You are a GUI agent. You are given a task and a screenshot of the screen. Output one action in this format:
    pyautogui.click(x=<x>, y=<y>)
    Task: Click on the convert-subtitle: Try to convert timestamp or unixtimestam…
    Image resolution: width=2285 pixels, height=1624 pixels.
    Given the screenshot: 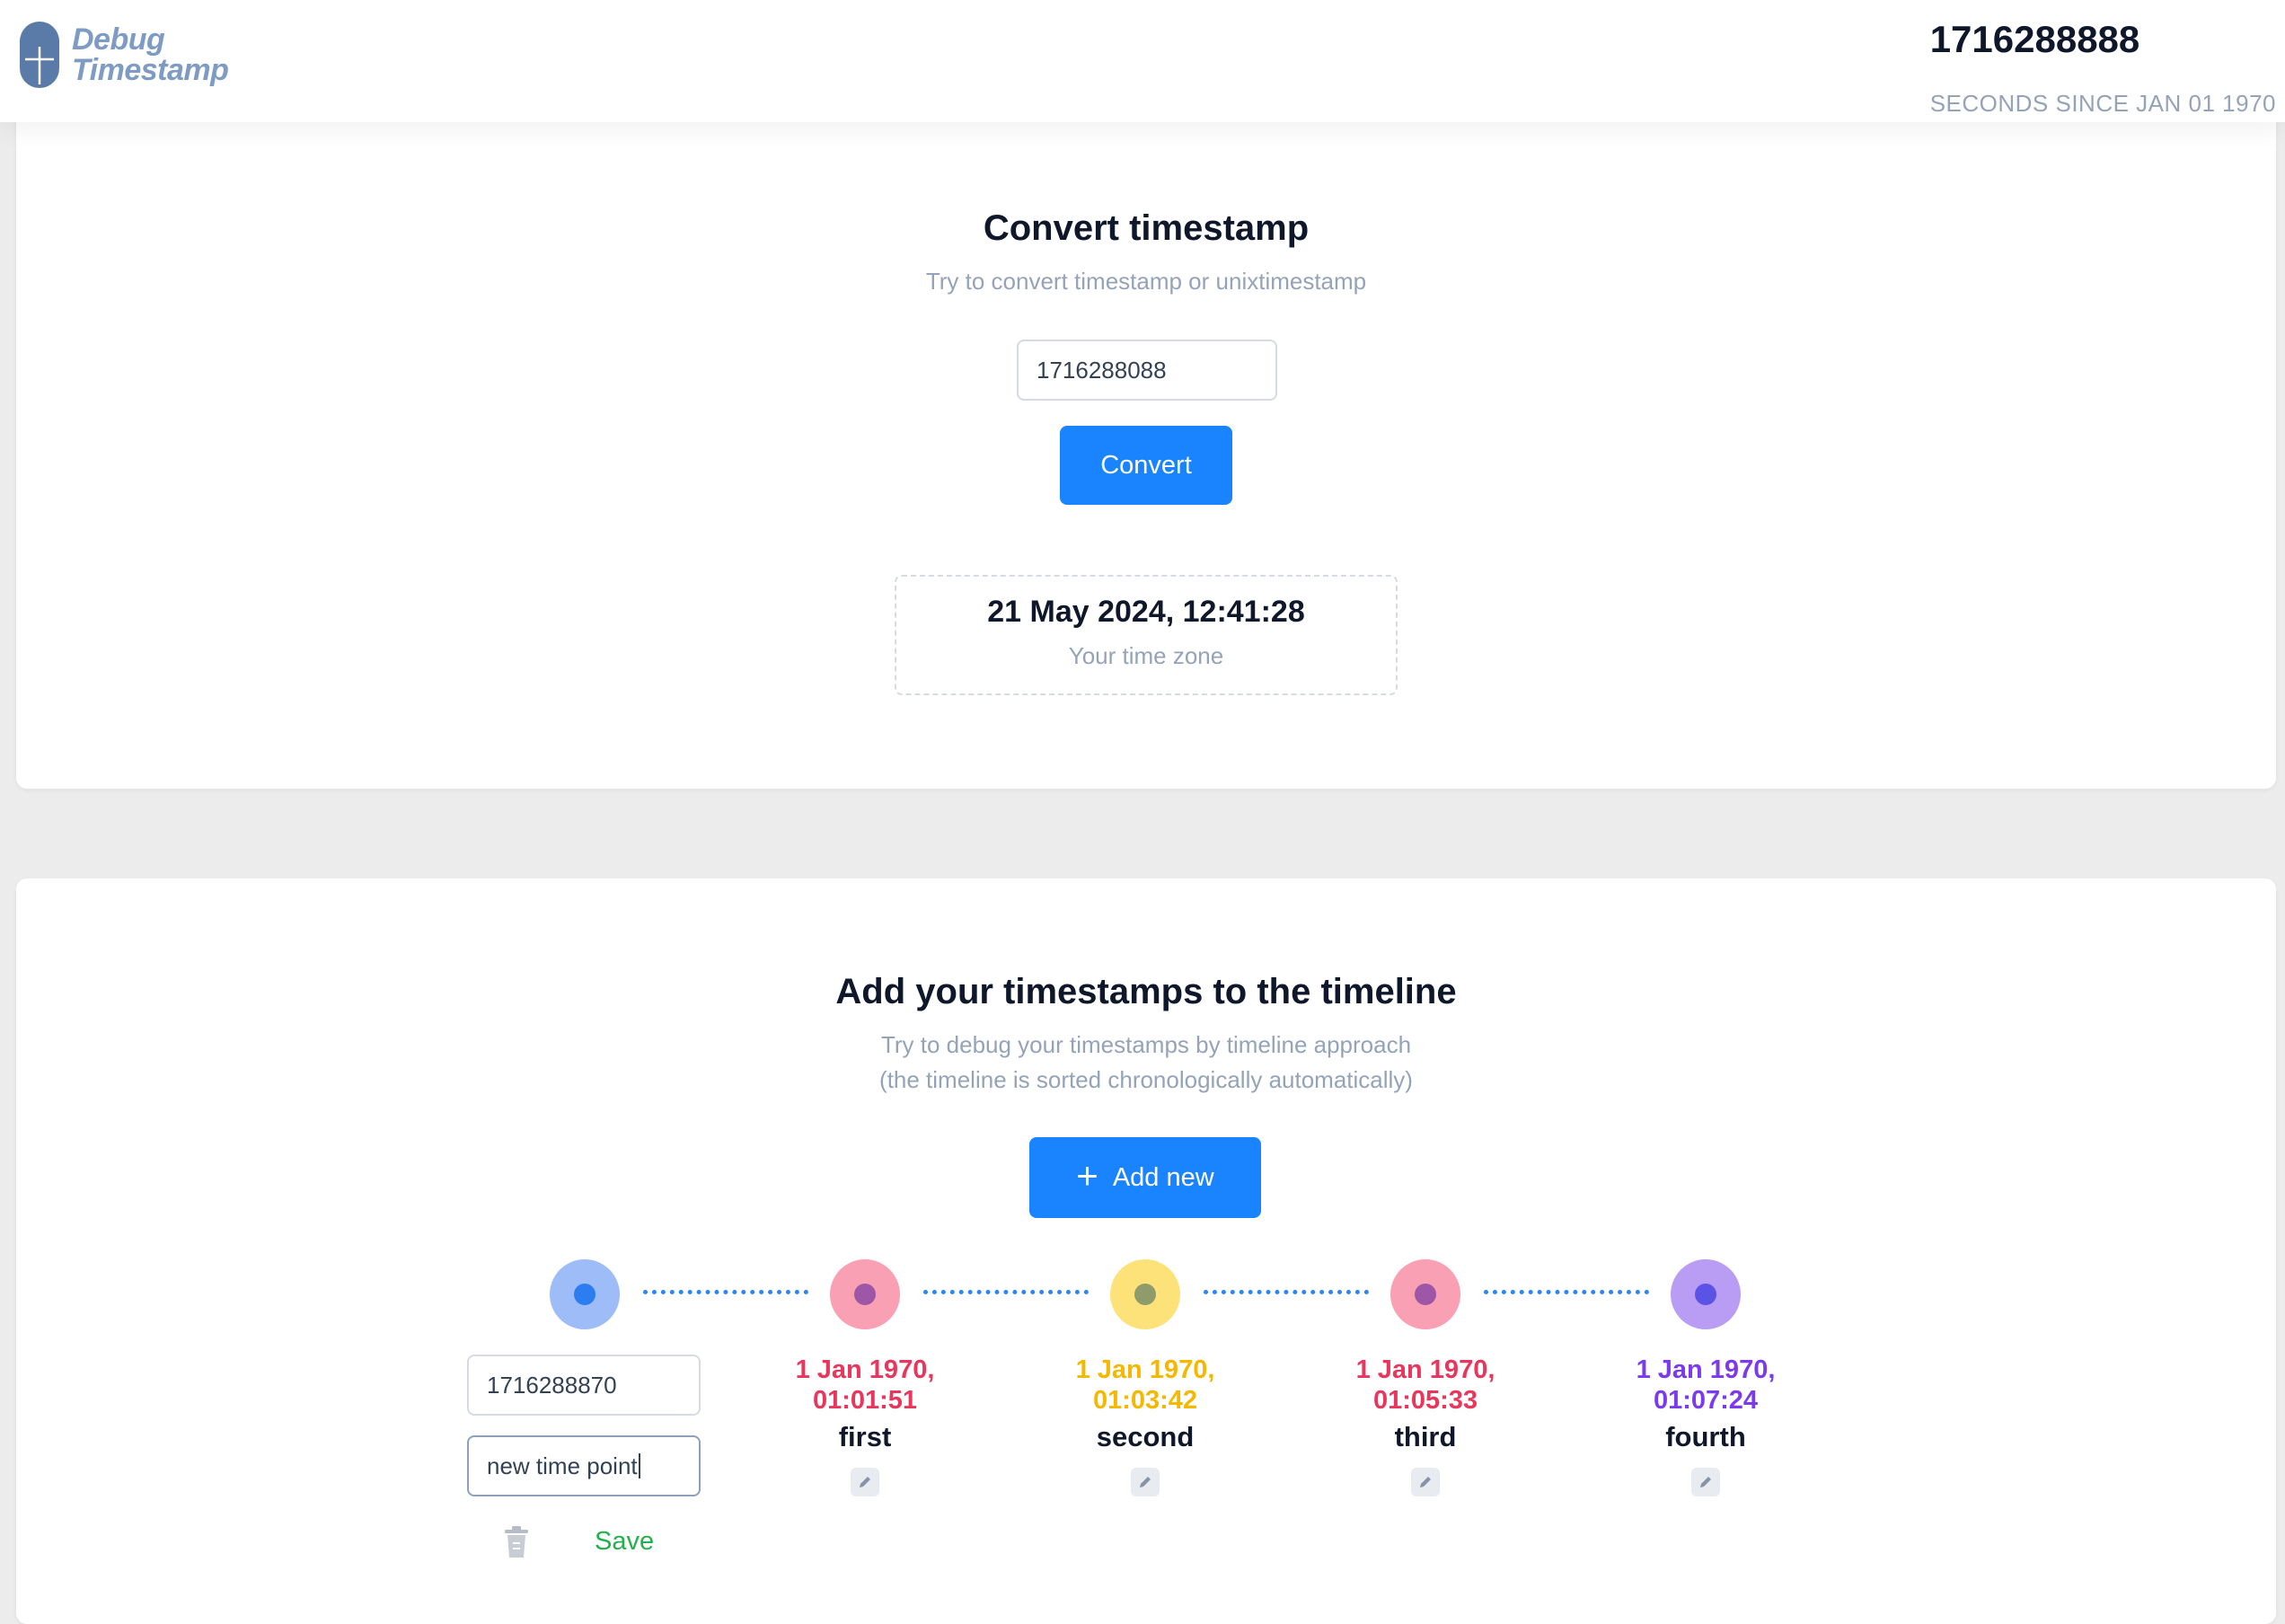 What is the action you would take?
    pyautogui.click(x=1146, y=281)
    